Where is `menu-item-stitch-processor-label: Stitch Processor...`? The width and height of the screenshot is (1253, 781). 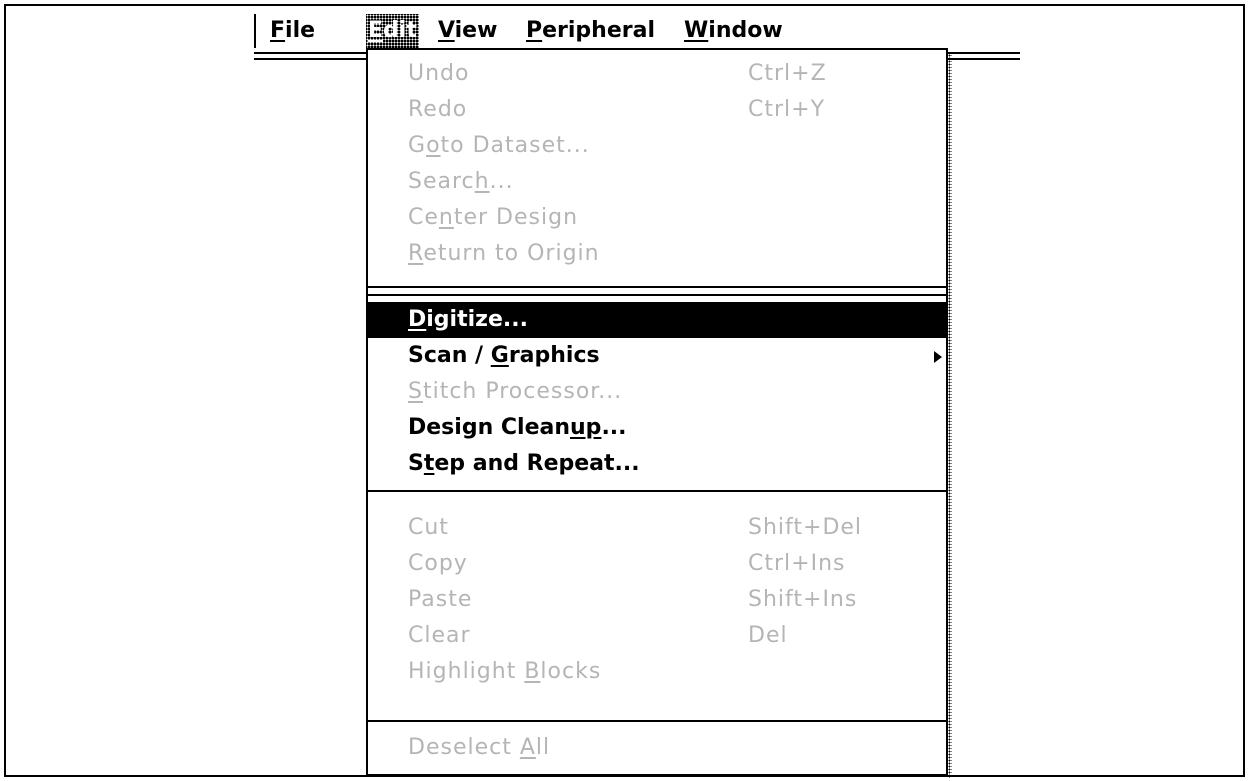 menu-item-stitch-processor-label: Stitch Processor... is located at coordinates (515, 391).